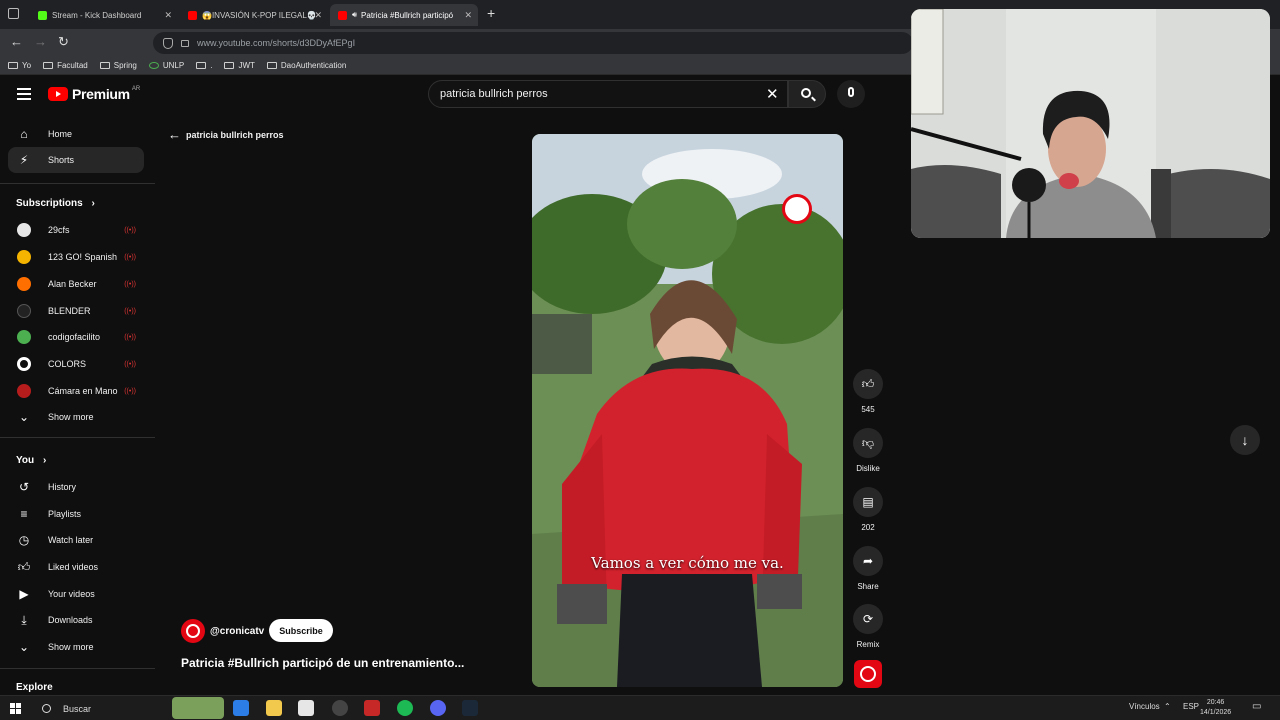 The image size is (1280, 720). What do you see at coordinates (83, 257) in the screenshot?
I see `channel-label: 123 GO! Spanish` at bounding box center [83, 257].